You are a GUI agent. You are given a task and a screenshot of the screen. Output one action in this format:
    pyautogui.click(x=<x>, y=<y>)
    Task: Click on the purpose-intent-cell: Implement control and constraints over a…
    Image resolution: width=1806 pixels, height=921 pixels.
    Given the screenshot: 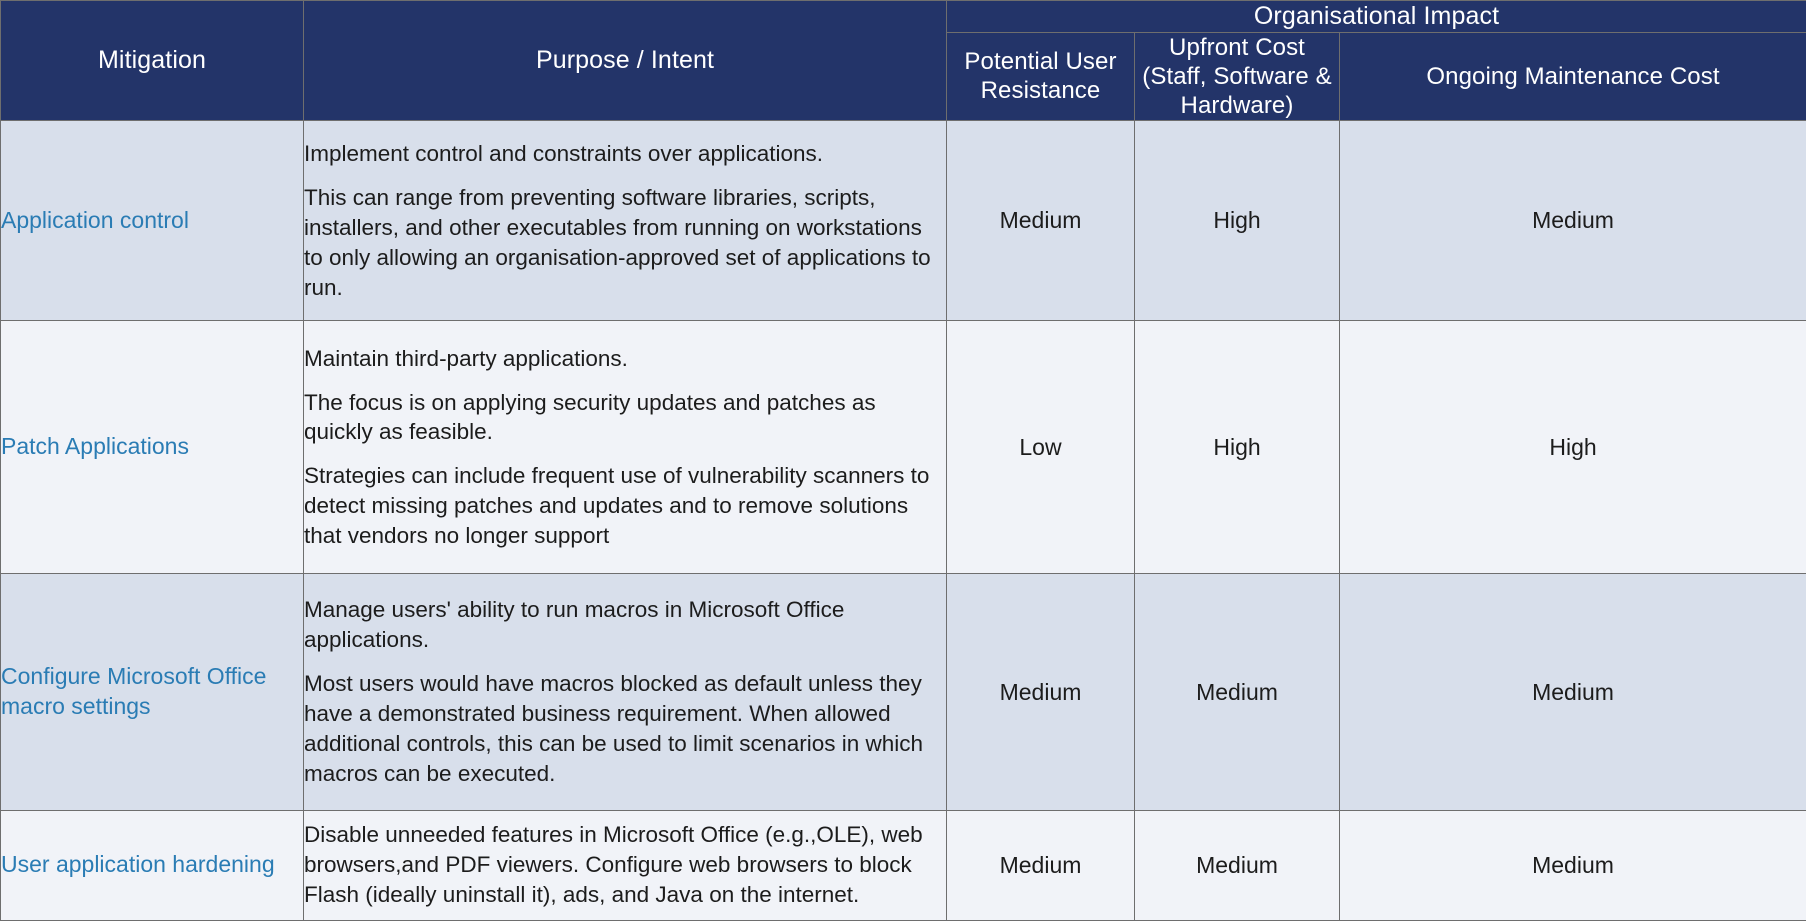 What is the action you would take?
    pyautogui.click(x=625, y=221)
    